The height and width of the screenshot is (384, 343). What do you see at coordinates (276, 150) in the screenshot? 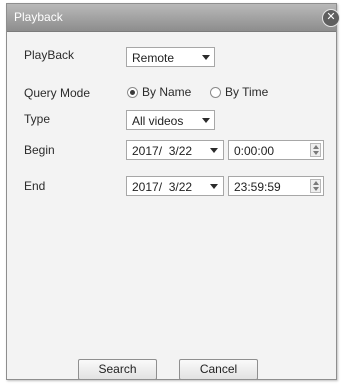
I see `begin-time-input: 0:00:00` at bounding box center [276, 150].